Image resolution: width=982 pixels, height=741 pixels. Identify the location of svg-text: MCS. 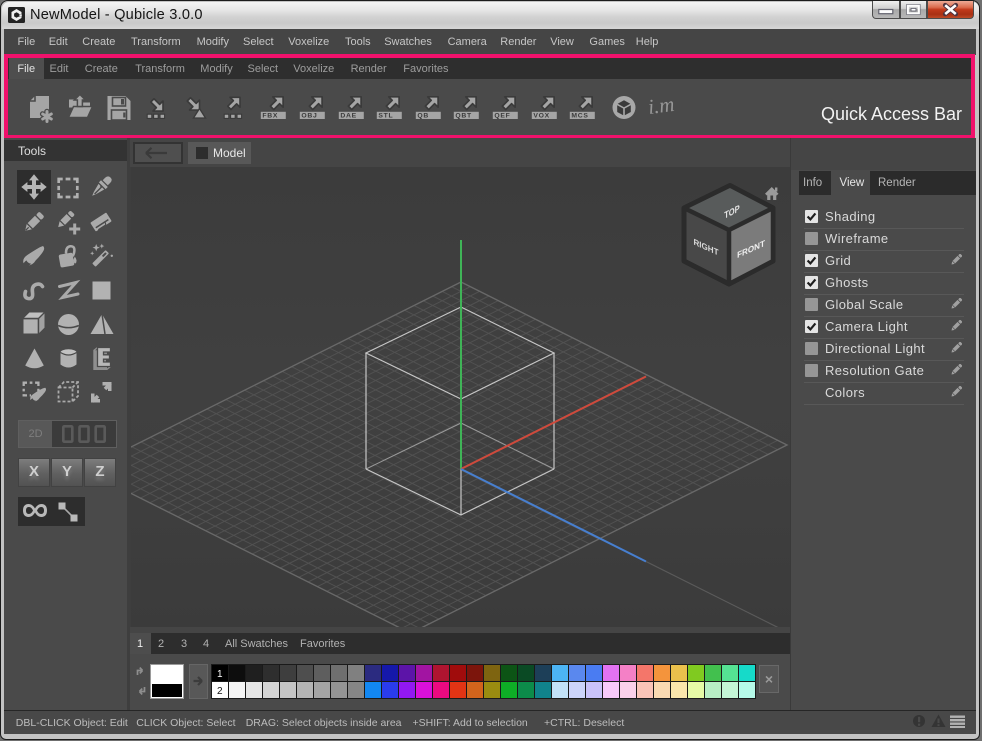
(580, 116).